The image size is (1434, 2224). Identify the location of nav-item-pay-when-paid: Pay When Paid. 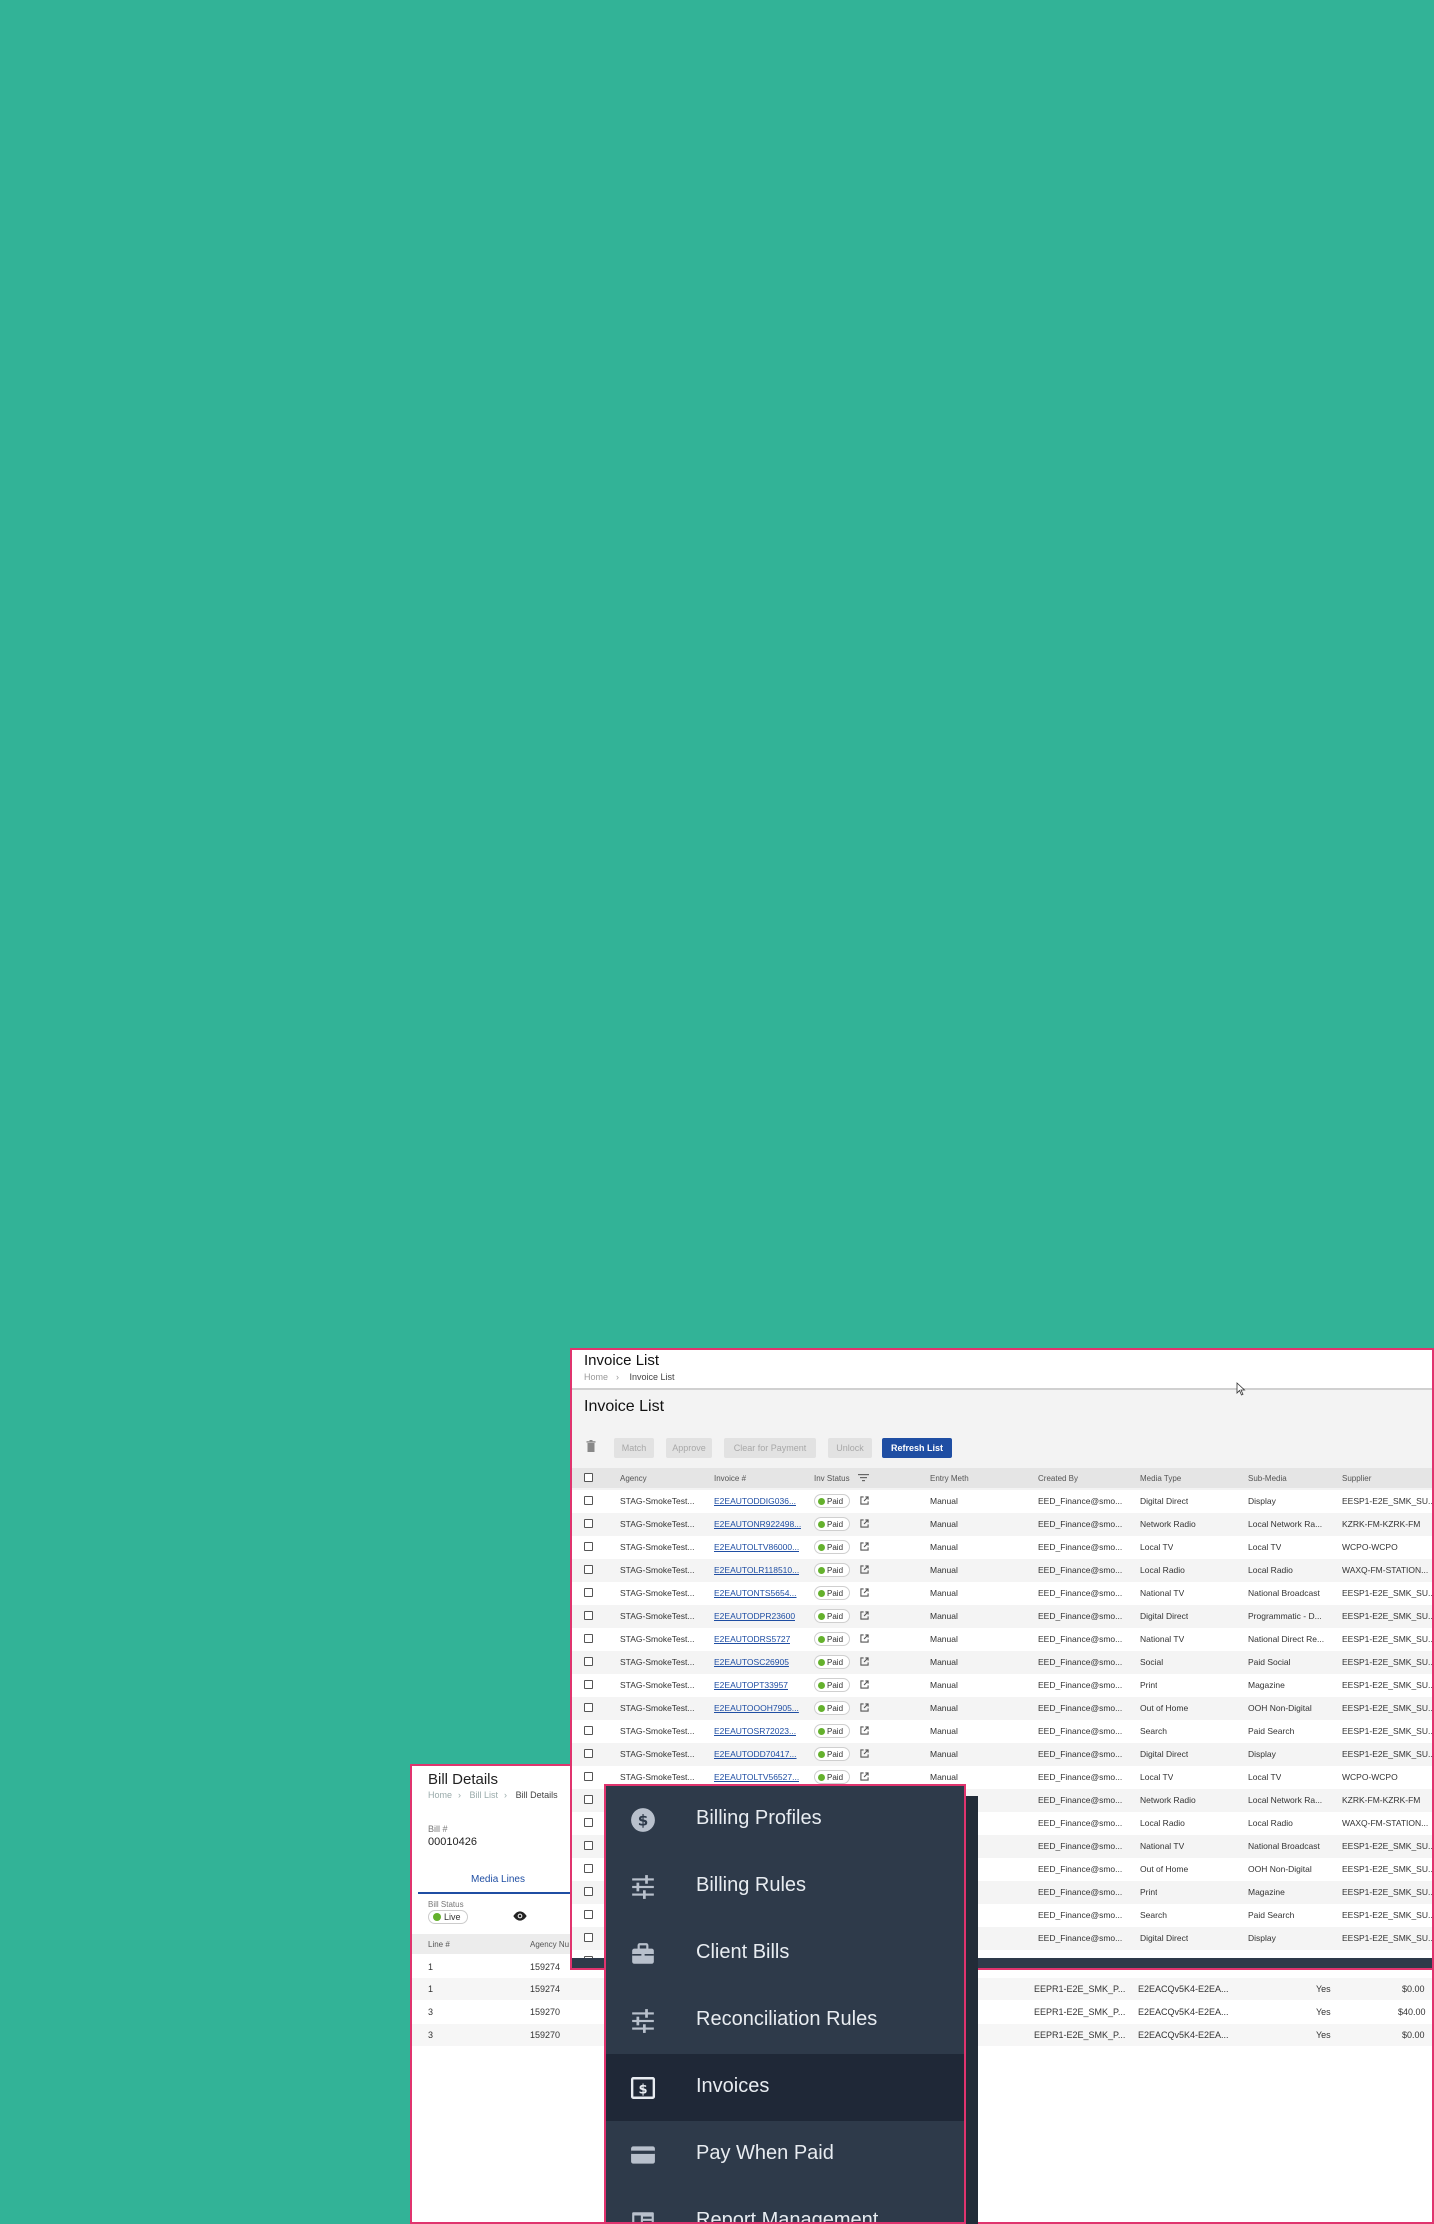
(785, 2154).